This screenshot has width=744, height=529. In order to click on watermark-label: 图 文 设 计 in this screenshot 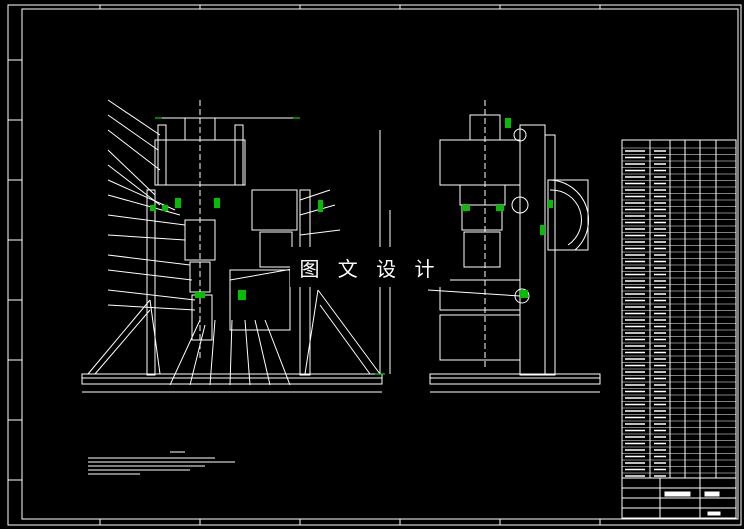, I will do `click(370, 267)`.